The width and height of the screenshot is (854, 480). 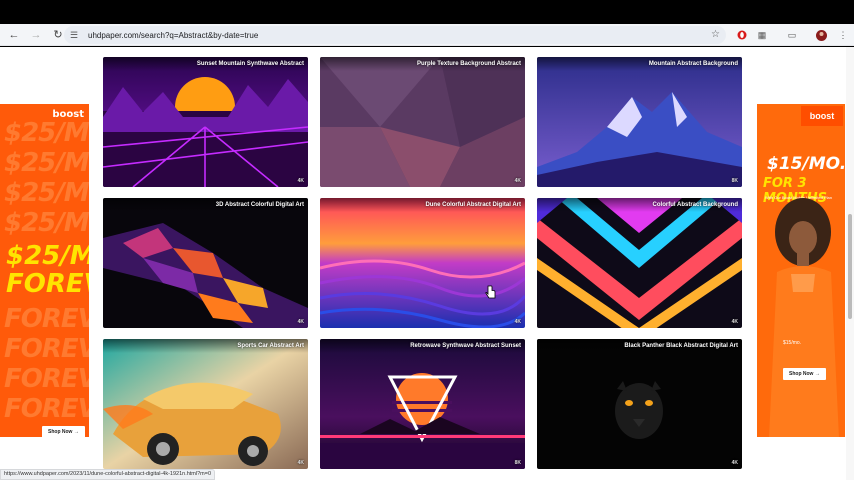 I want to click on page-scrollbar, so click(x=850, y=263).